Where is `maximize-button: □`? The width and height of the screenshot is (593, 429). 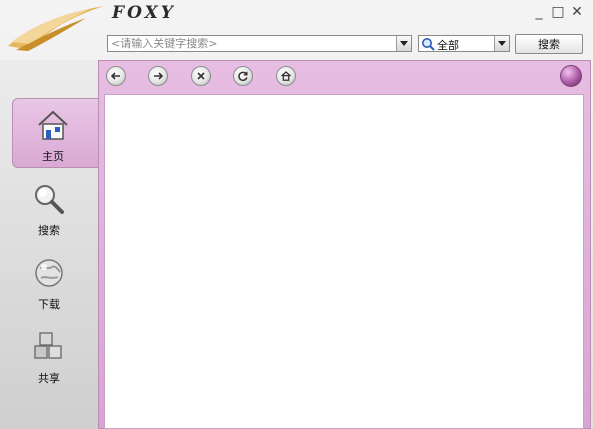 maximize-button: □ is located at coordinates (558, 12).